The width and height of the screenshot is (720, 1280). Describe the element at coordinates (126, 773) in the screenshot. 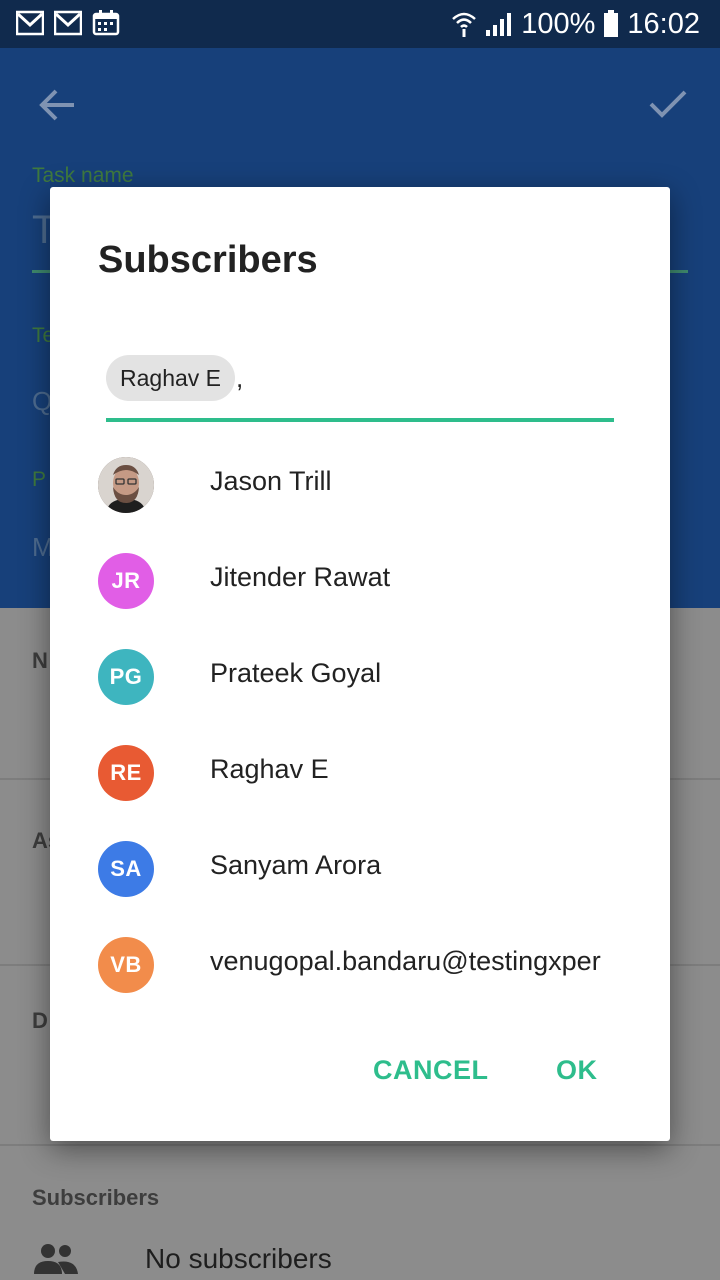

I see `avatar: RE` at that location.